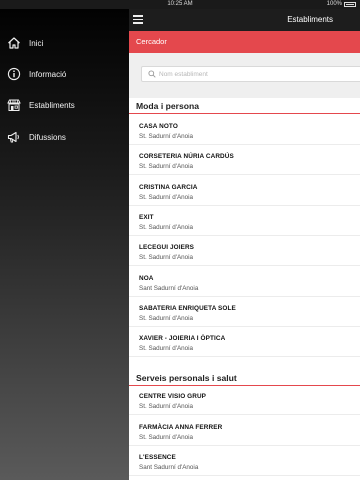 The image size is (360, 480). I want to click on top-nav-bar: Establiments, so click(244, 20).